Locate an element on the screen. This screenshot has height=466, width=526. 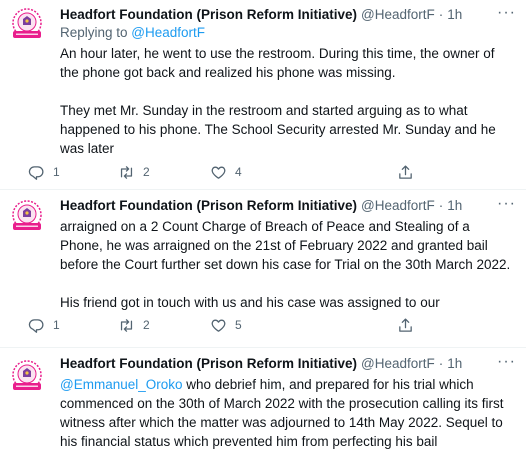
like-button: 4 is located at coordinates (226, 172).